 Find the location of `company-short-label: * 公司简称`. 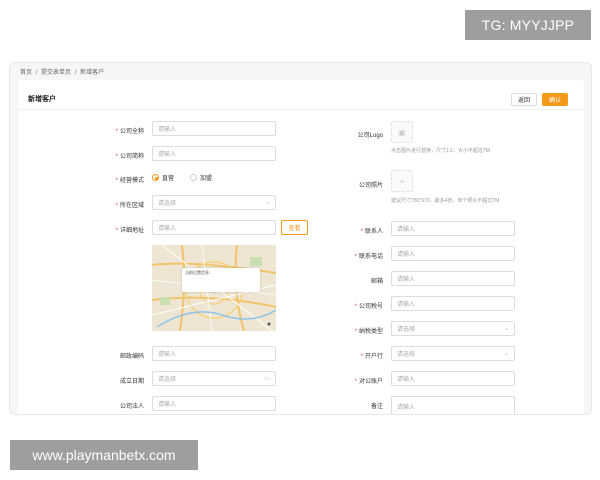

company-short-label: * 公司简称 is located at coordinates (129, 157).